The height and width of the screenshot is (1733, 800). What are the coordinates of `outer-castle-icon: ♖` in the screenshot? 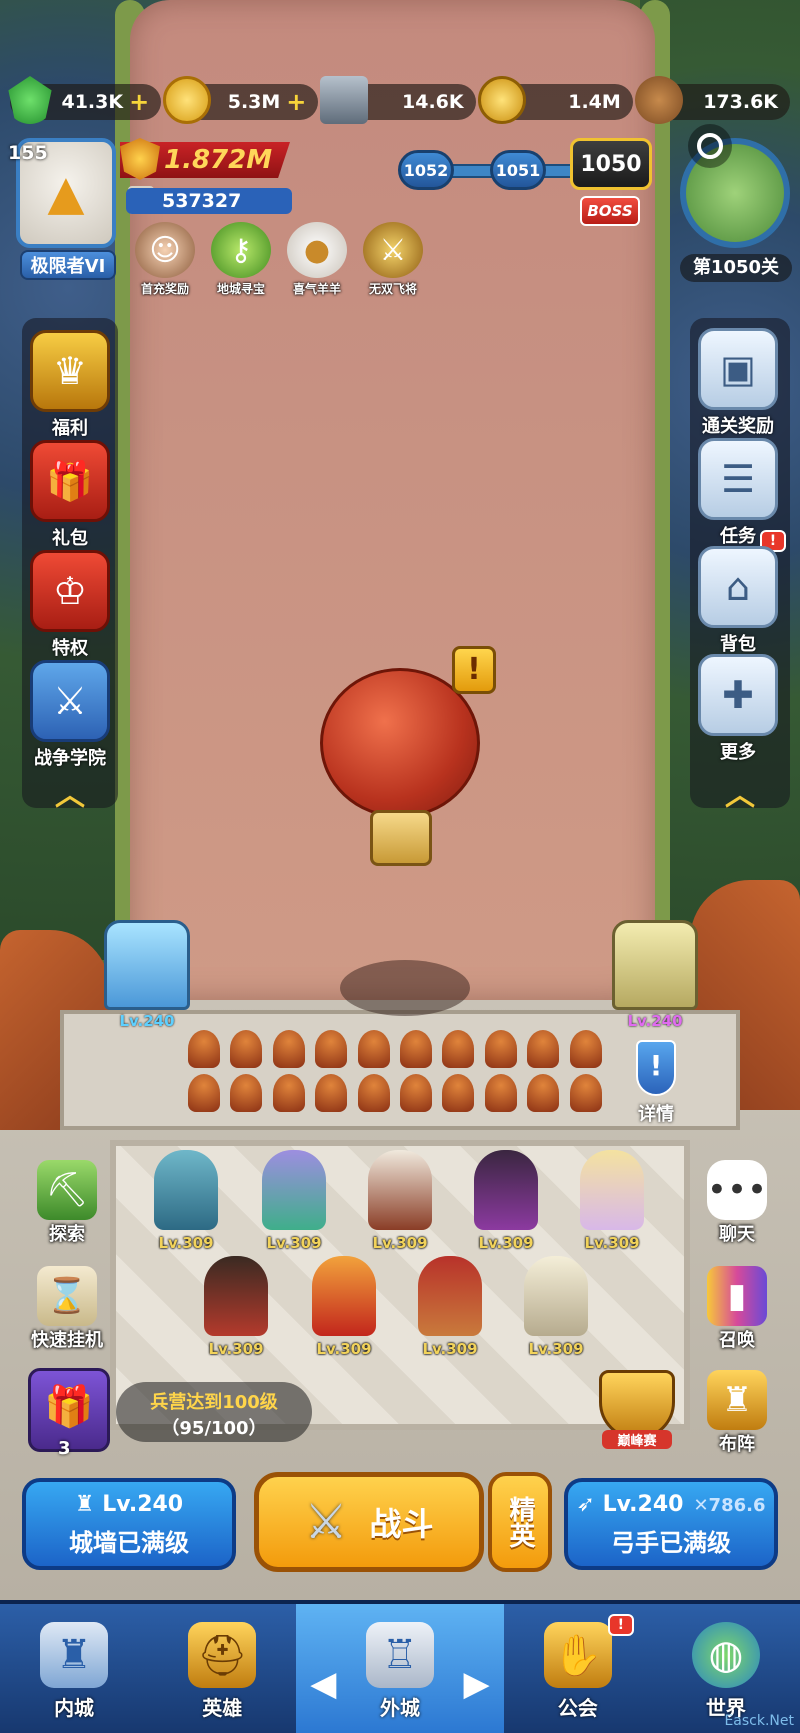 It's located at (399, 1655).